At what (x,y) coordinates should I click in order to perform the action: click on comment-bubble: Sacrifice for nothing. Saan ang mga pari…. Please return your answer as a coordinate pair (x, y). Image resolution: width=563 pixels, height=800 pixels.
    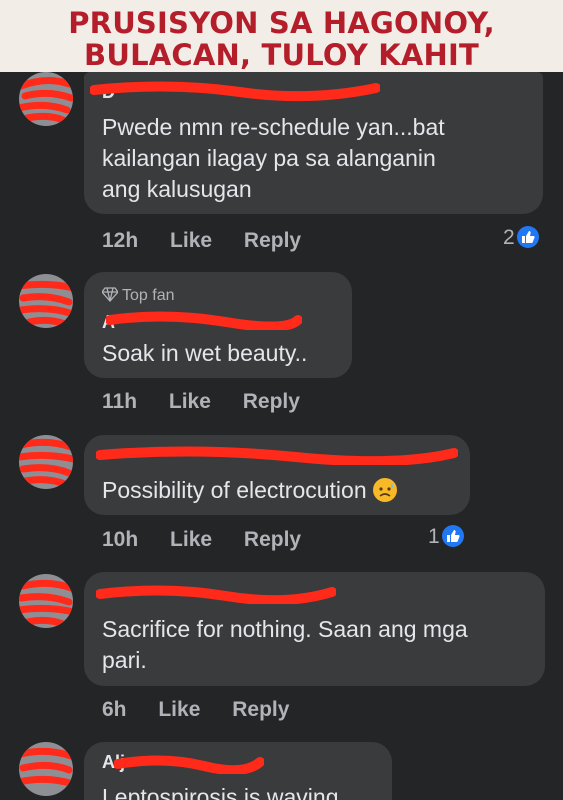
    Looking at the image, I should click on (314, 629).